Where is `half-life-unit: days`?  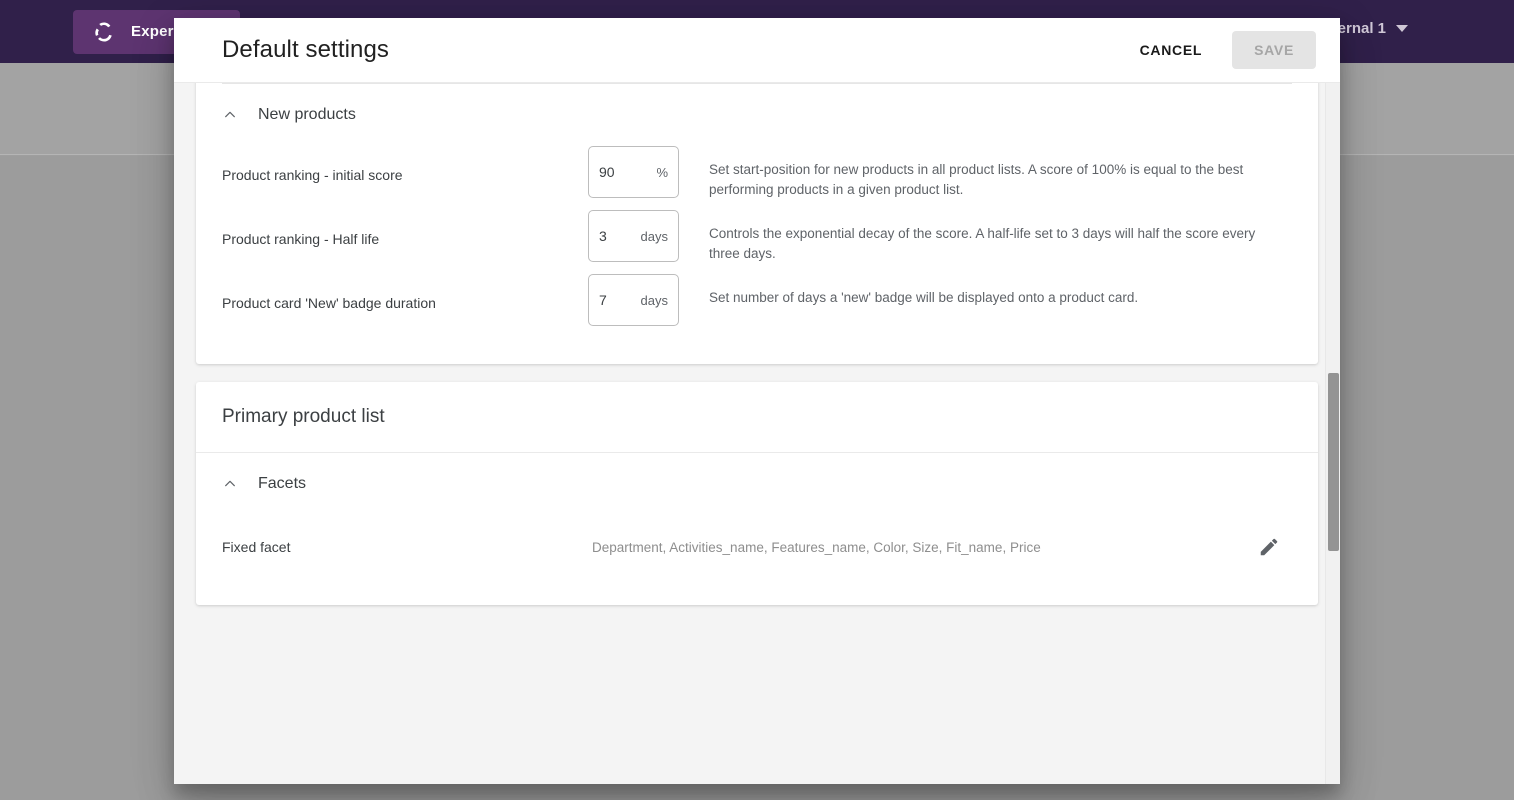 half-life-unit: days is located at coordinates (654, 236).